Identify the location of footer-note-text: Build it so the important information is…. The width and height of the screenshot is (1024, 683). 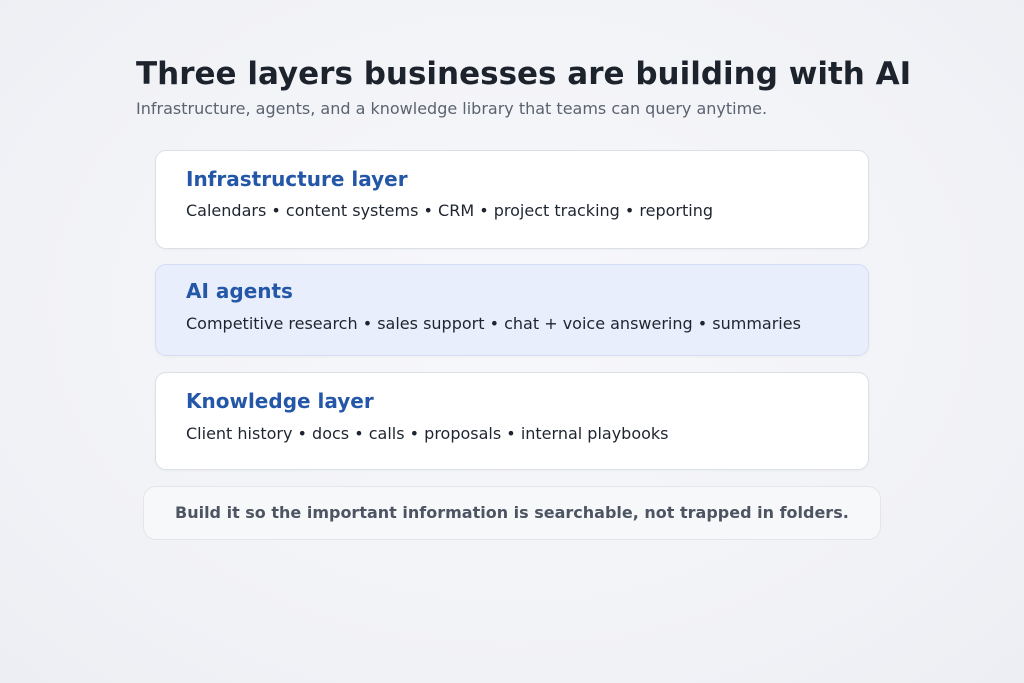
(512, 512).